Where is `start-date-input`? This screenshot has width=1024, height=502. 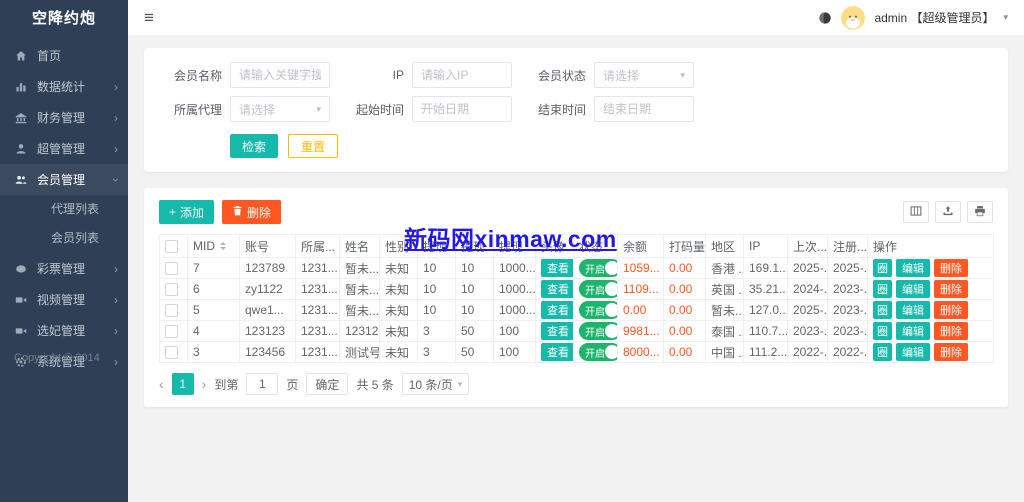
start-date-input is located at coordinates (462, 109).